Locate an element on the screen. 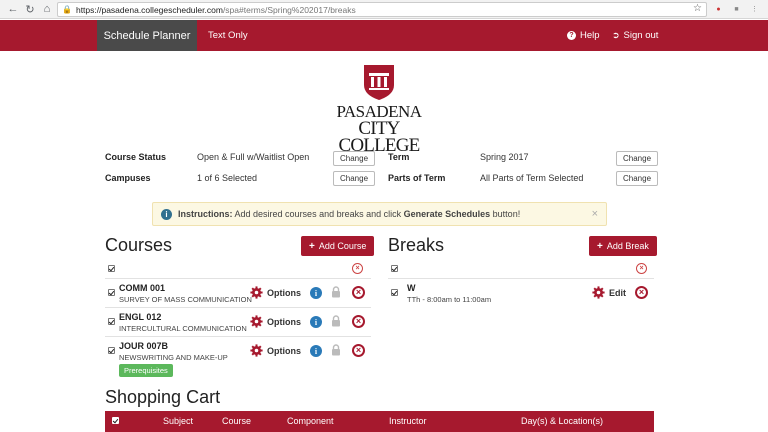 This screenshot has width=768, height=432. add-break-label: Add Break is located at coordinates (627, 246).